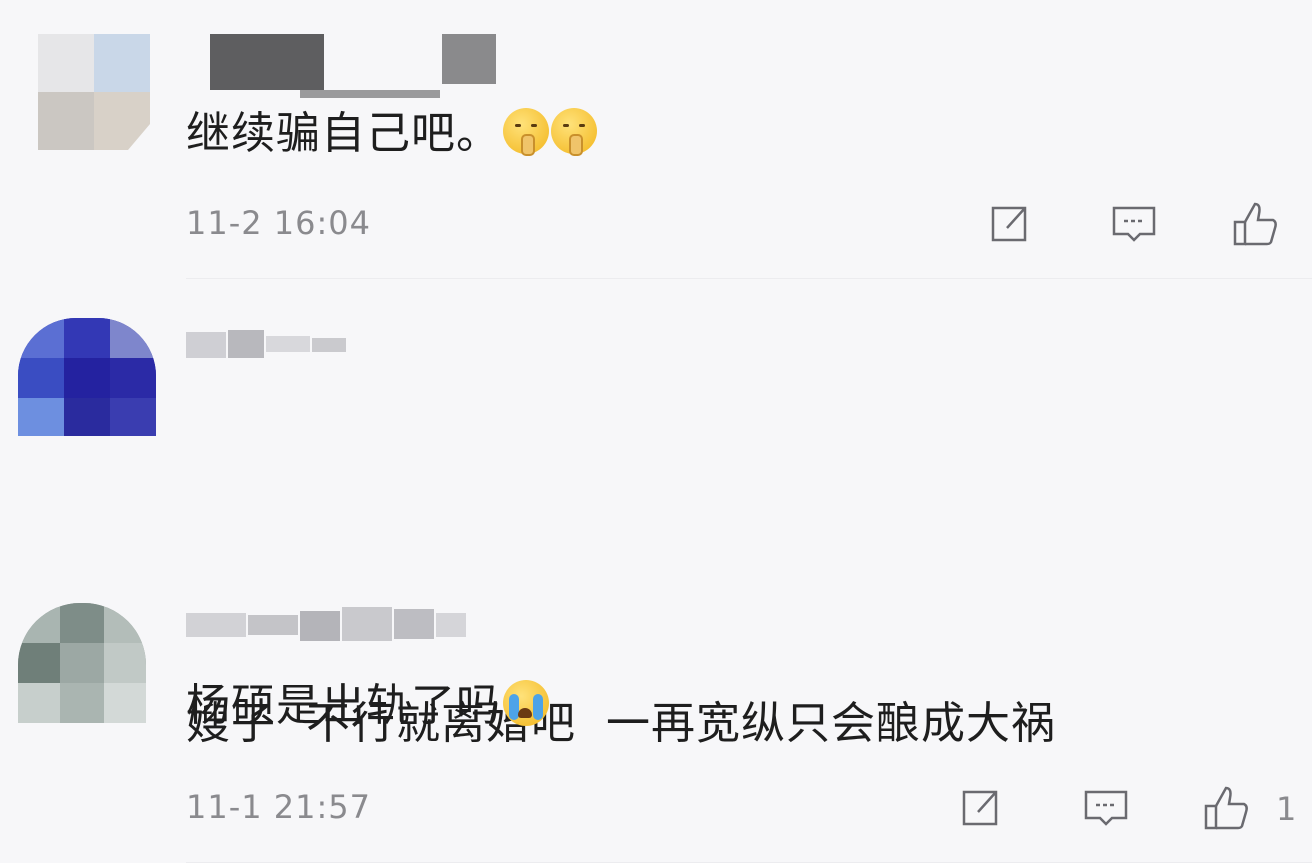  I want to click on crying-emoji, so click(526, 703).